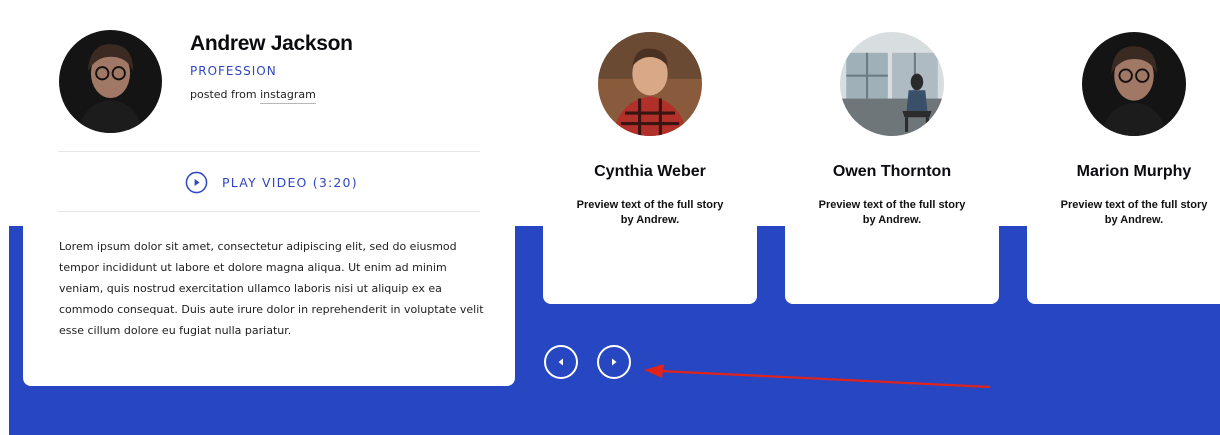 The height and width of the screenshot is (435, 1220). What do you see at coordinates (225, 94) in the screenshot?
I see `posted-from-label: posted from` at bounding box center [225, 94].